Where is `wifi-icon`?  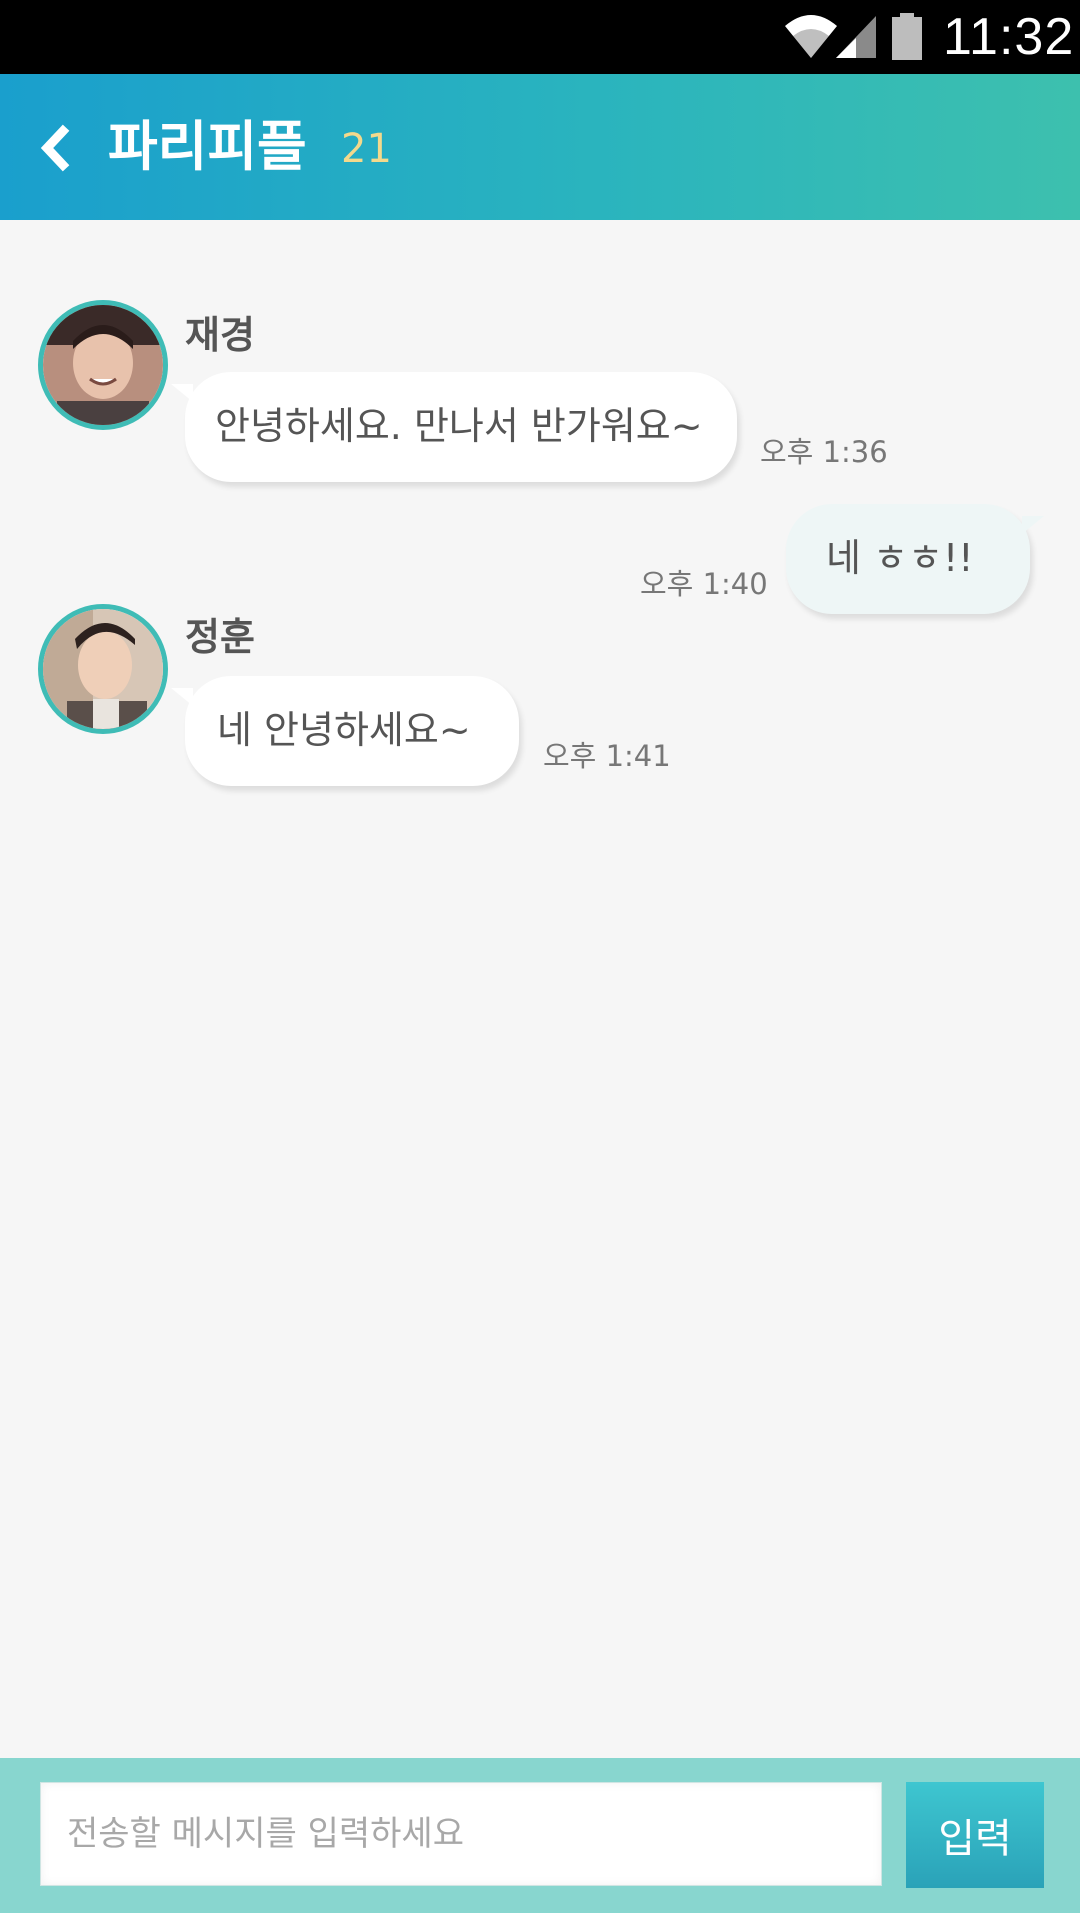
wifi-icon is located at coordinates (811, 38).